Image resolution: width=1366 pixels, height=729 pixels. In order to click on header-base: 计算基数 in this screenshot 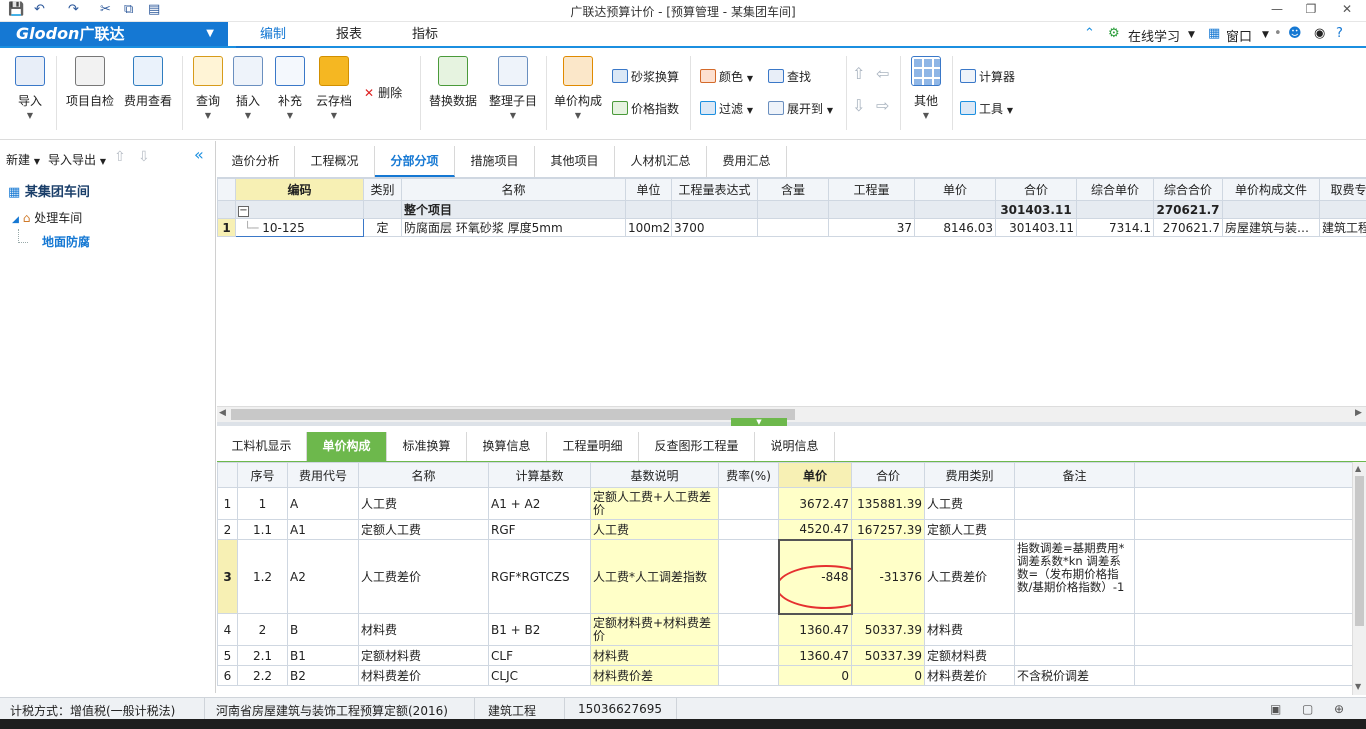, I will do `click(539, 475)`.